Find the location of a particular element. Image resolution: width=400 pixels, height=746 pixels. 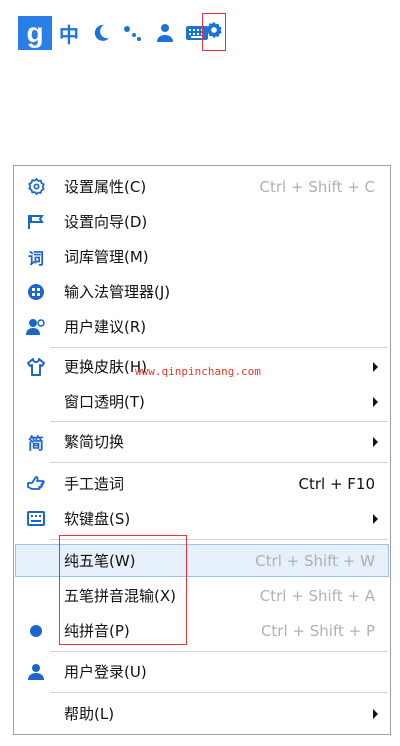

menu-item-label: 软键盘(S) is located at coordinates (97, 519).